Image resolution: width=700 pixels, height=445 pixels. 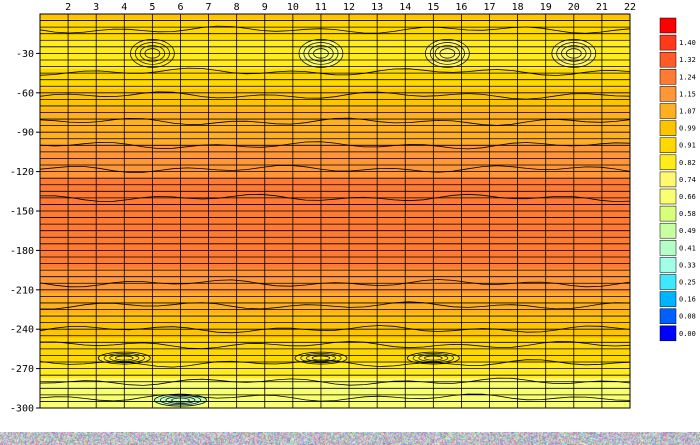 I want to click on y-tick-label: -270, so click(x=22, y=369).